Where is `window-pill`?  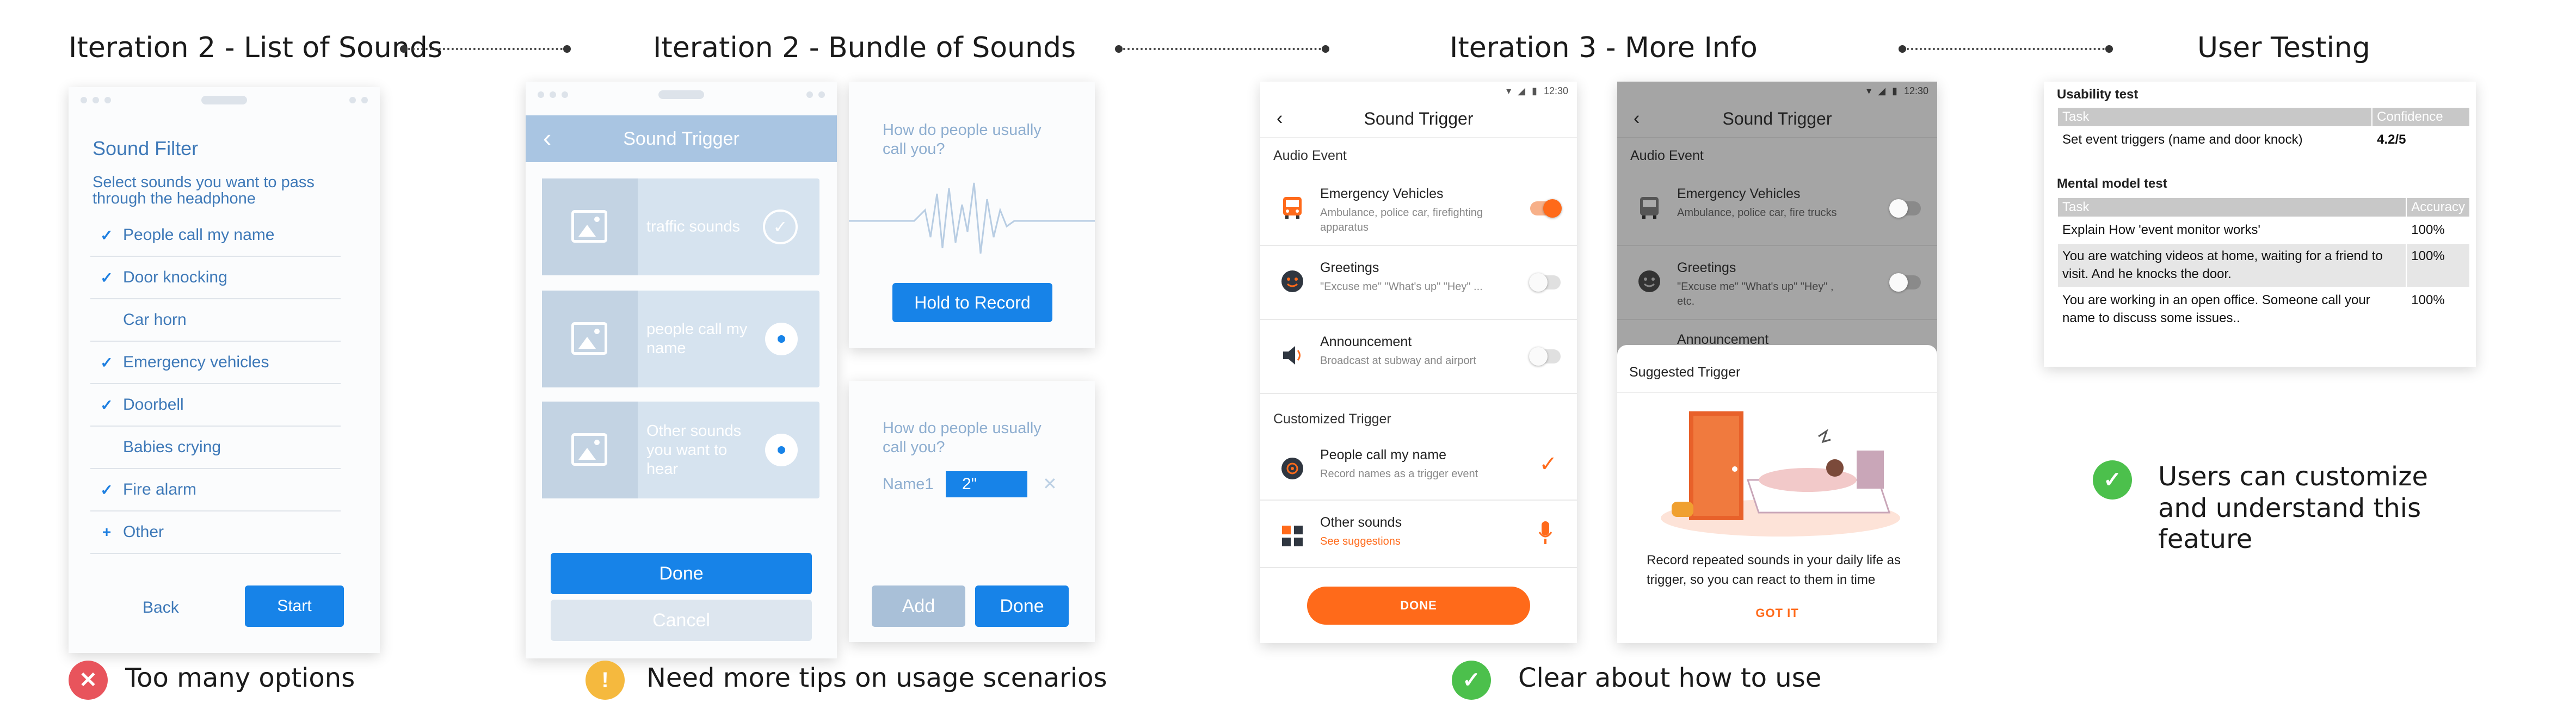
window-pill is located at coordinates (224, 100).